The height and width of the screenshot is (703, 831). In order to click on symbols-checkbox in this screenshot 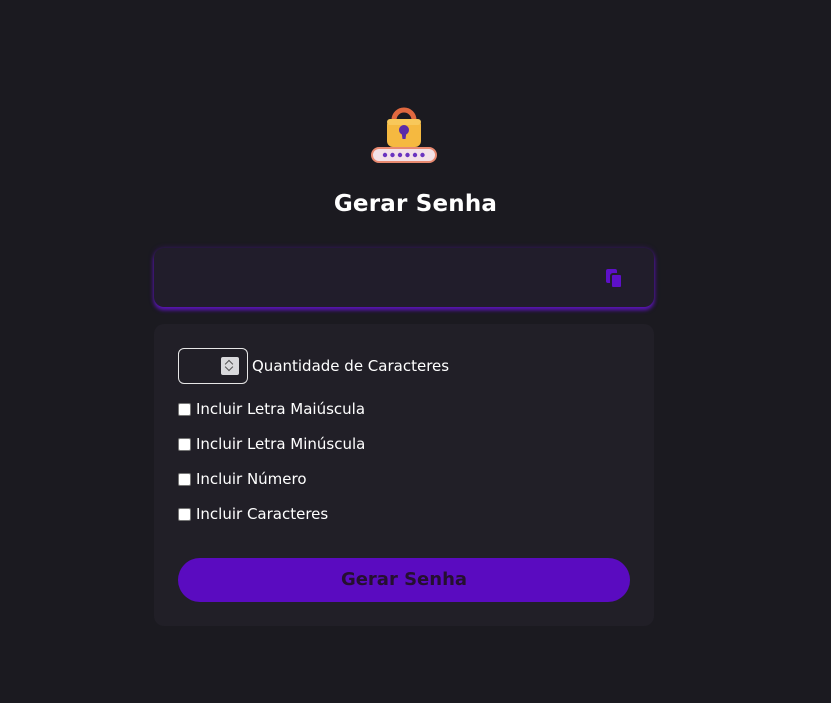, I will do `click(184, 514)`.